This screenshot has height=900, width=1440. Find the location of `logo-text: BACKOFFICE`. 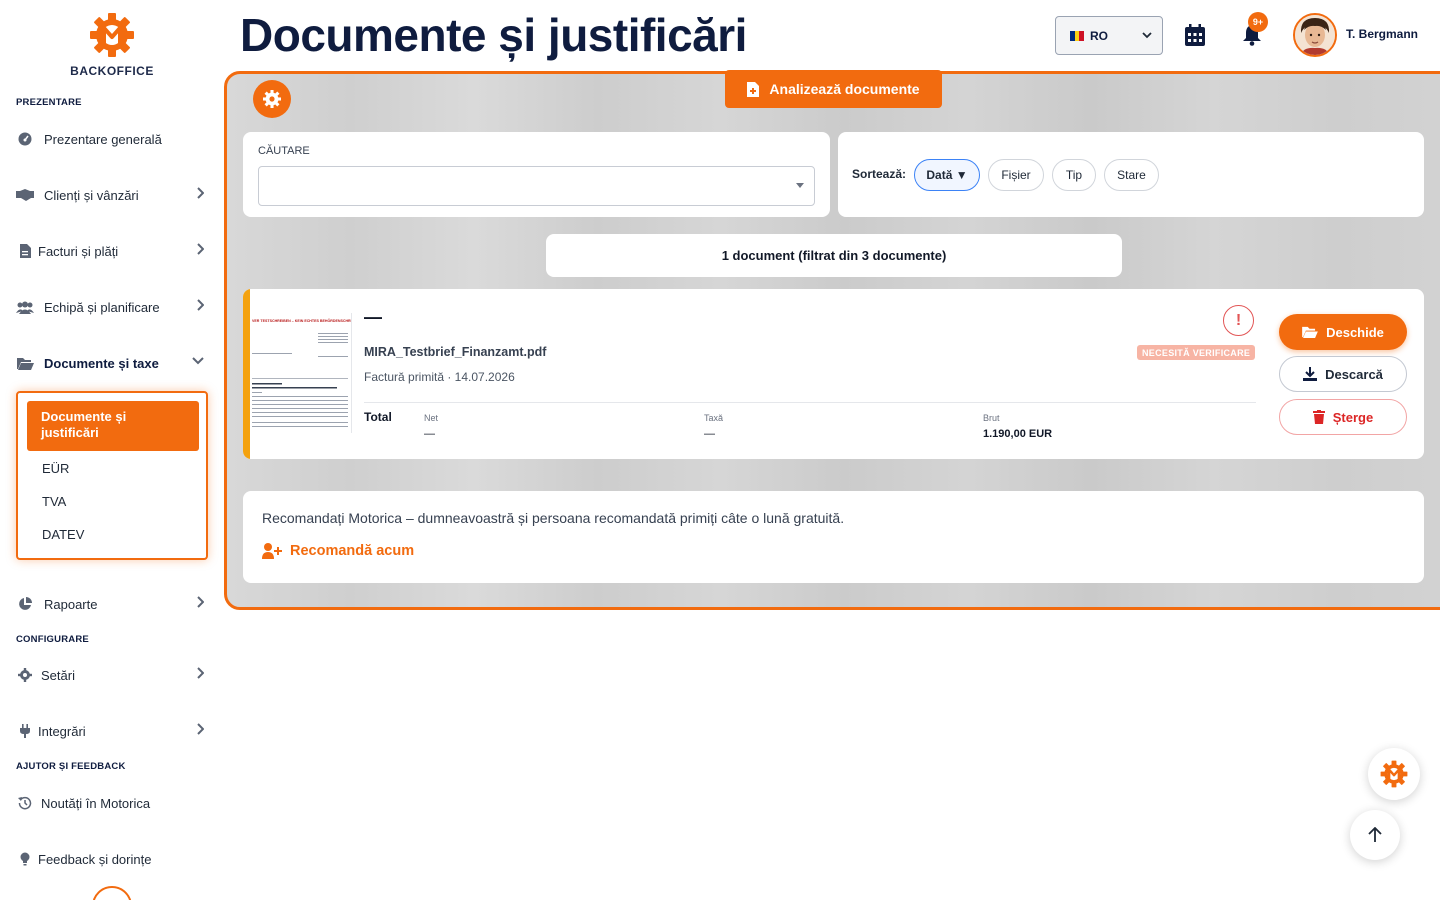

logo-text: BACKOFFICE is located at coordinates (112, 71).